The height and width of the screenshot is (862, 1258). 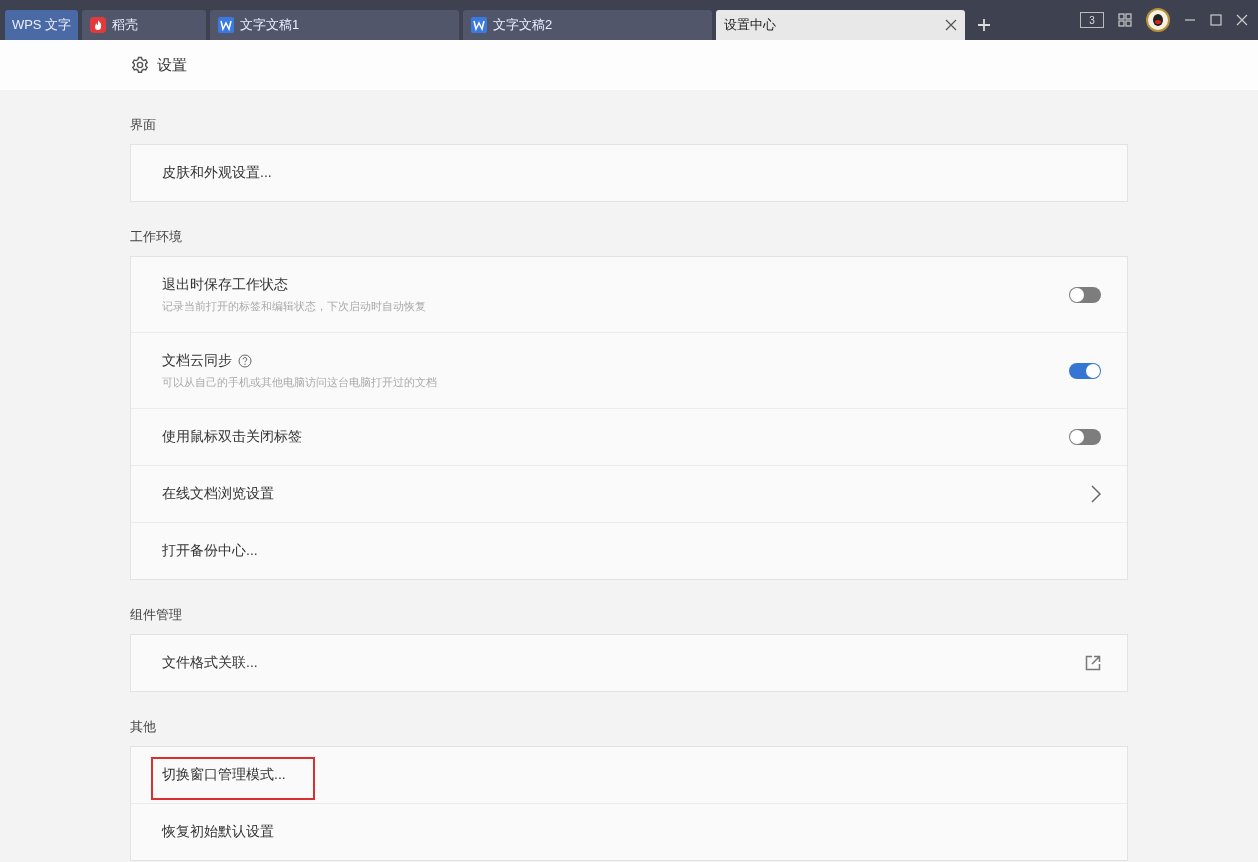 I want to click on setting-label: 在线文档浏览设置, so click(x=218, y=494).